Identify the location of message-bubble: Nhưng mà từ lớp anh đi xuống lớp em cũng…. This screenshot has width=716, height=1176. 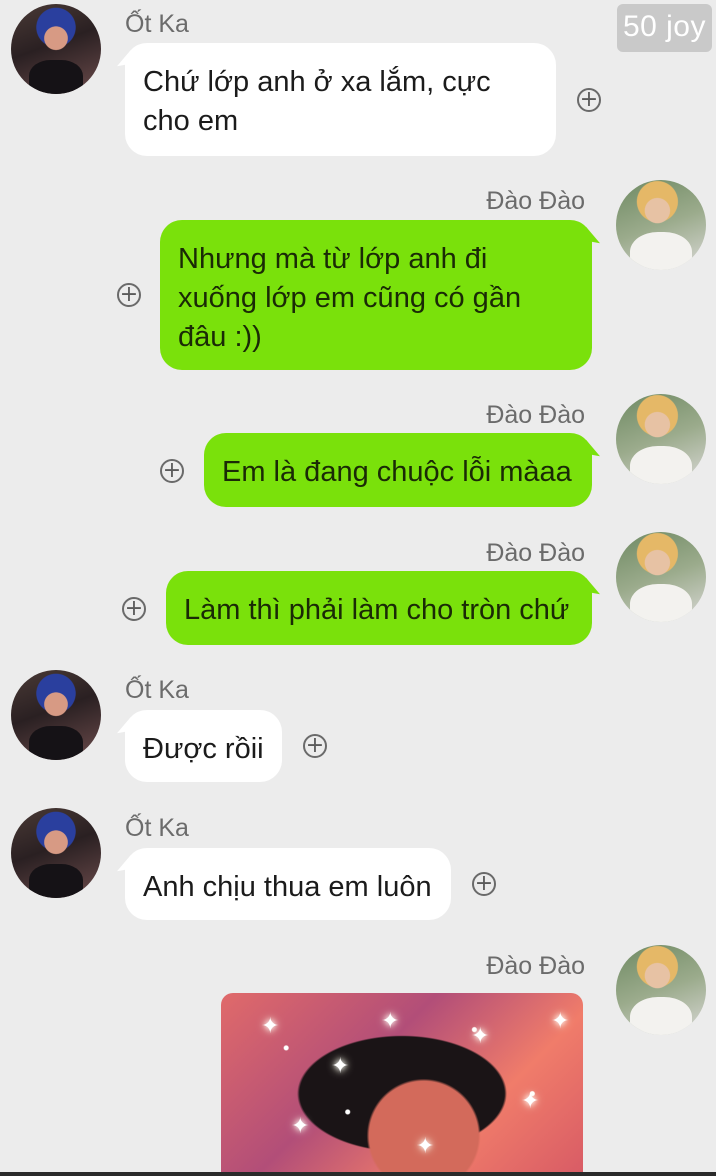
(376, 295).